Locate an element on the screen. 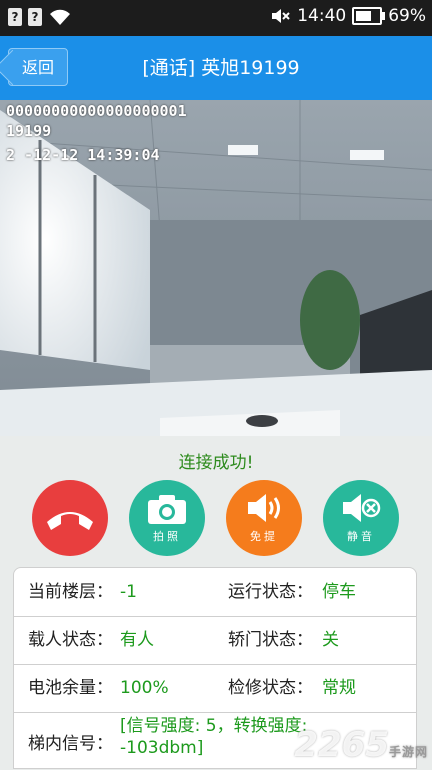 The image size is (432, 770). mute-label: 静音 is located at coordinates (361, 536).